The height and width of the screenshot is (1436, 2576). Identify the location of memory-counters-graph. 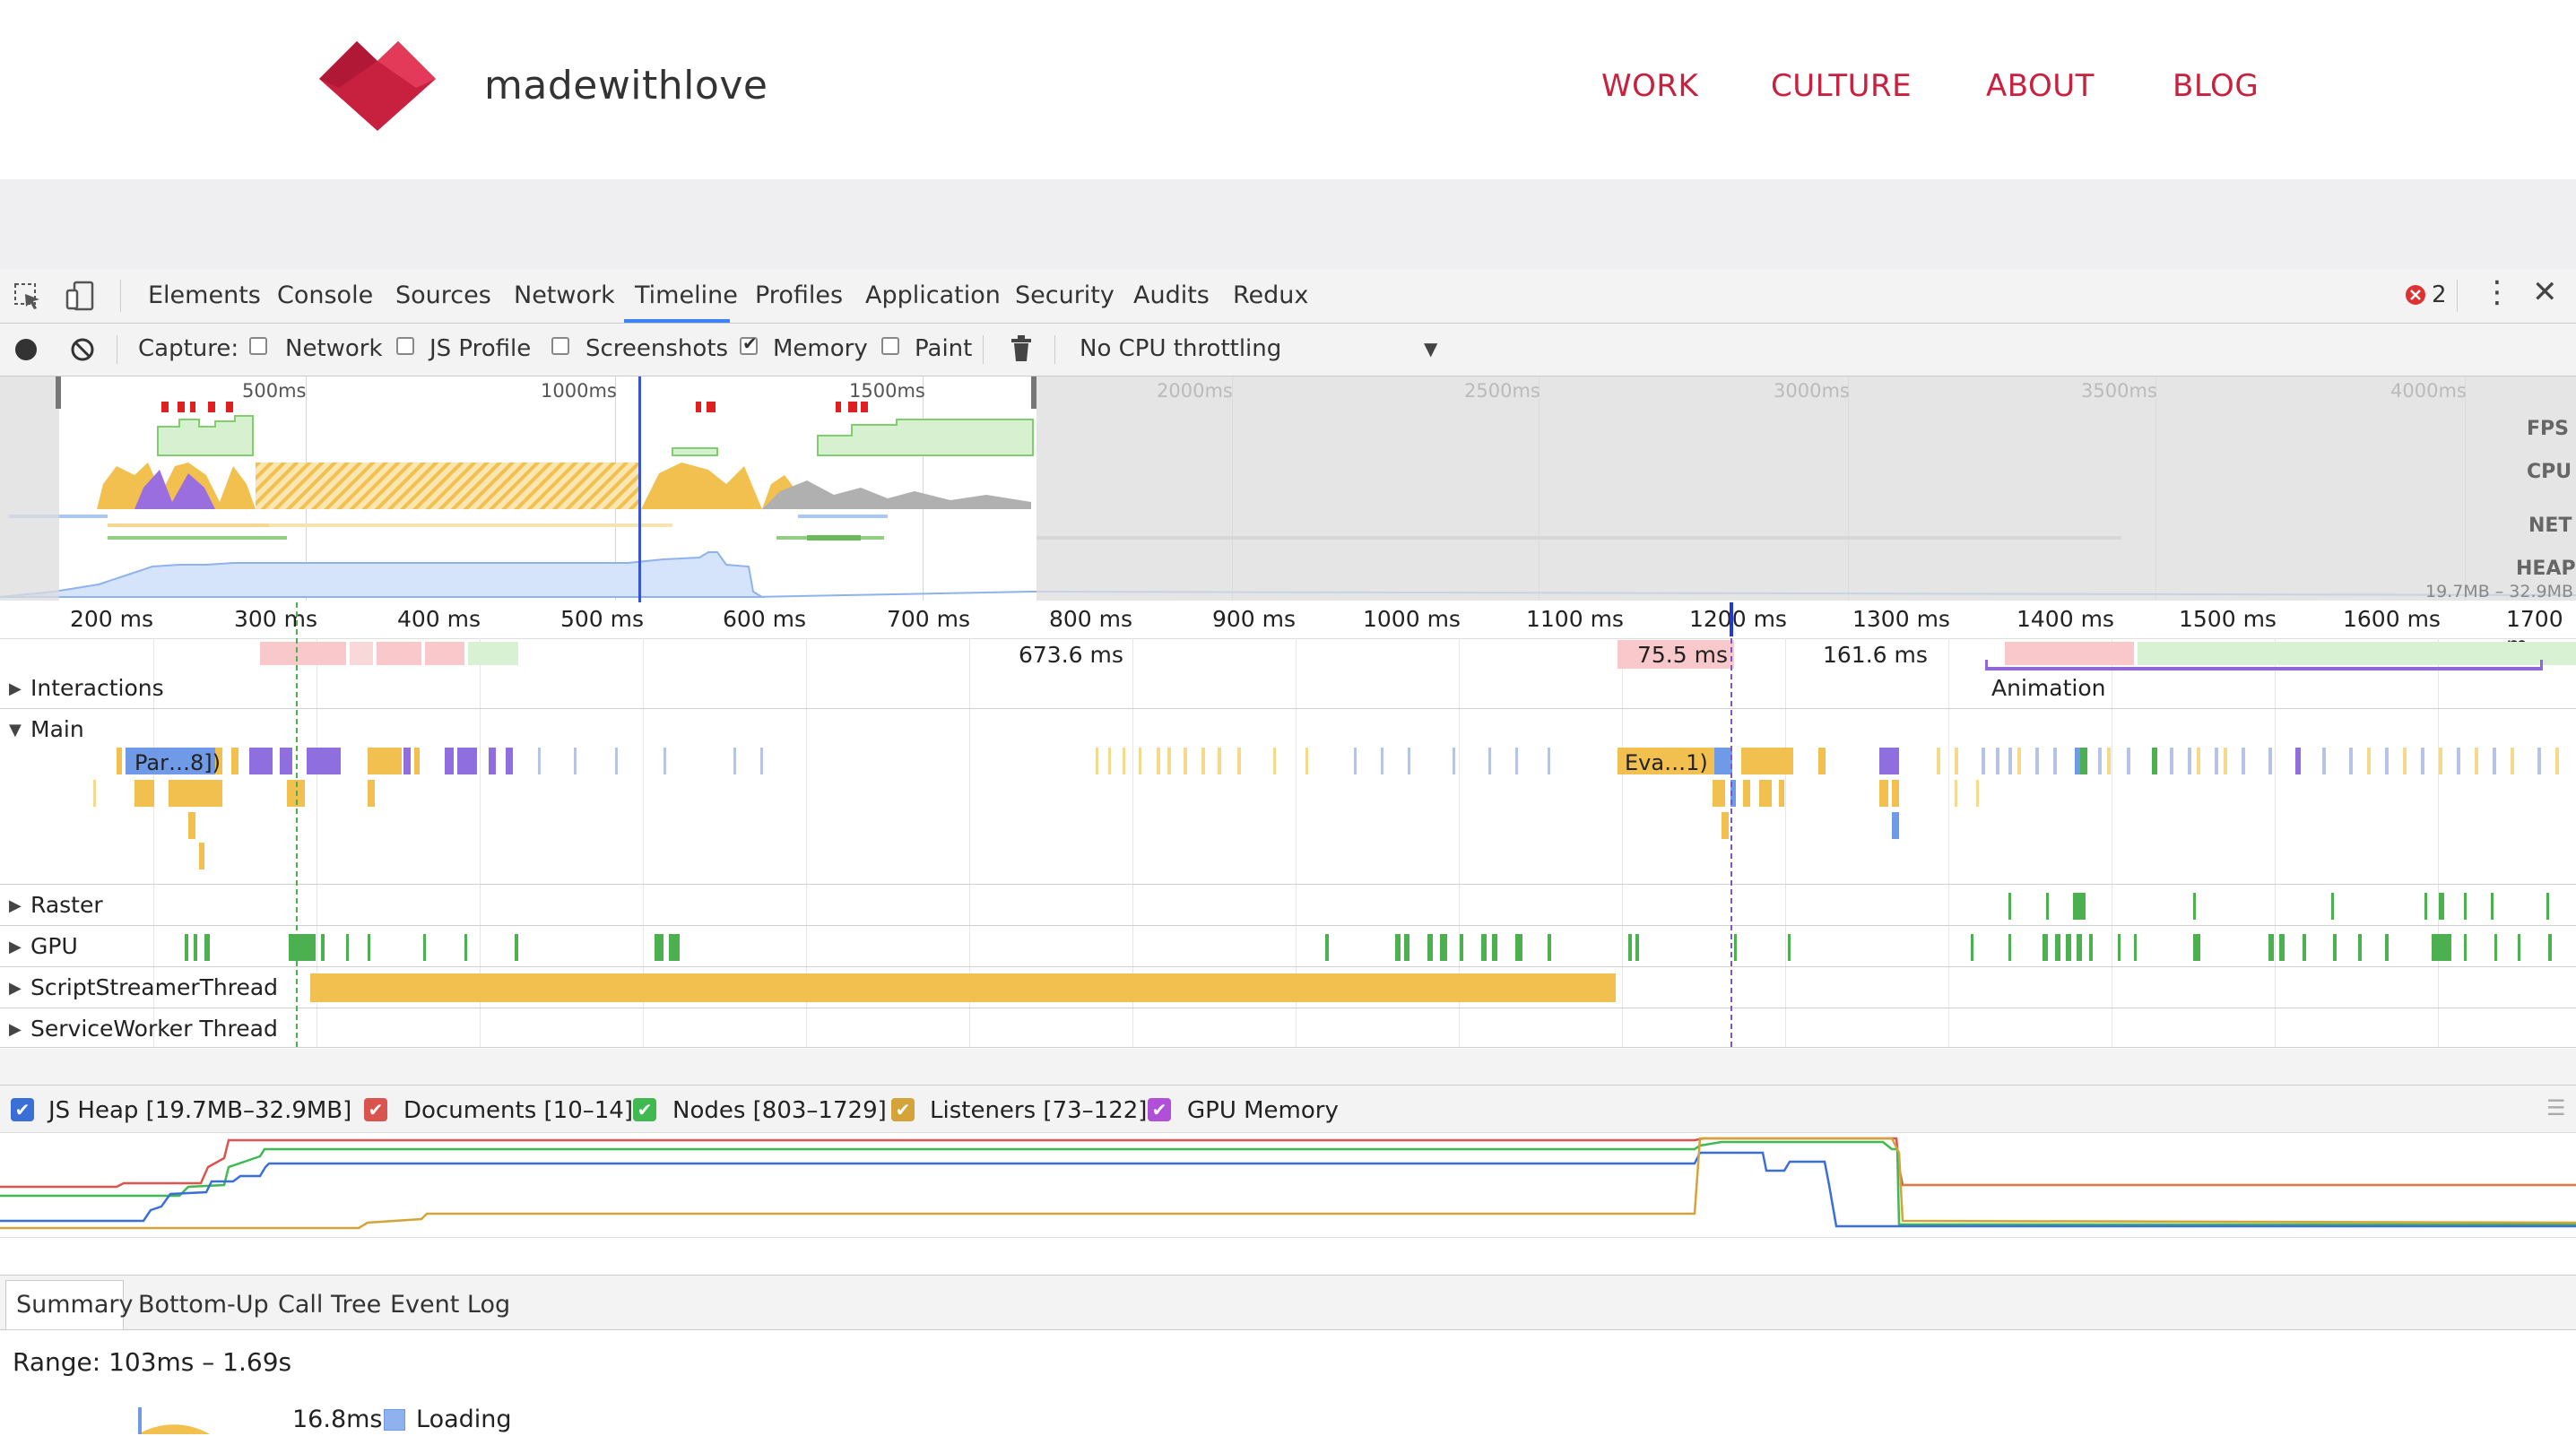
(1288, 1183).